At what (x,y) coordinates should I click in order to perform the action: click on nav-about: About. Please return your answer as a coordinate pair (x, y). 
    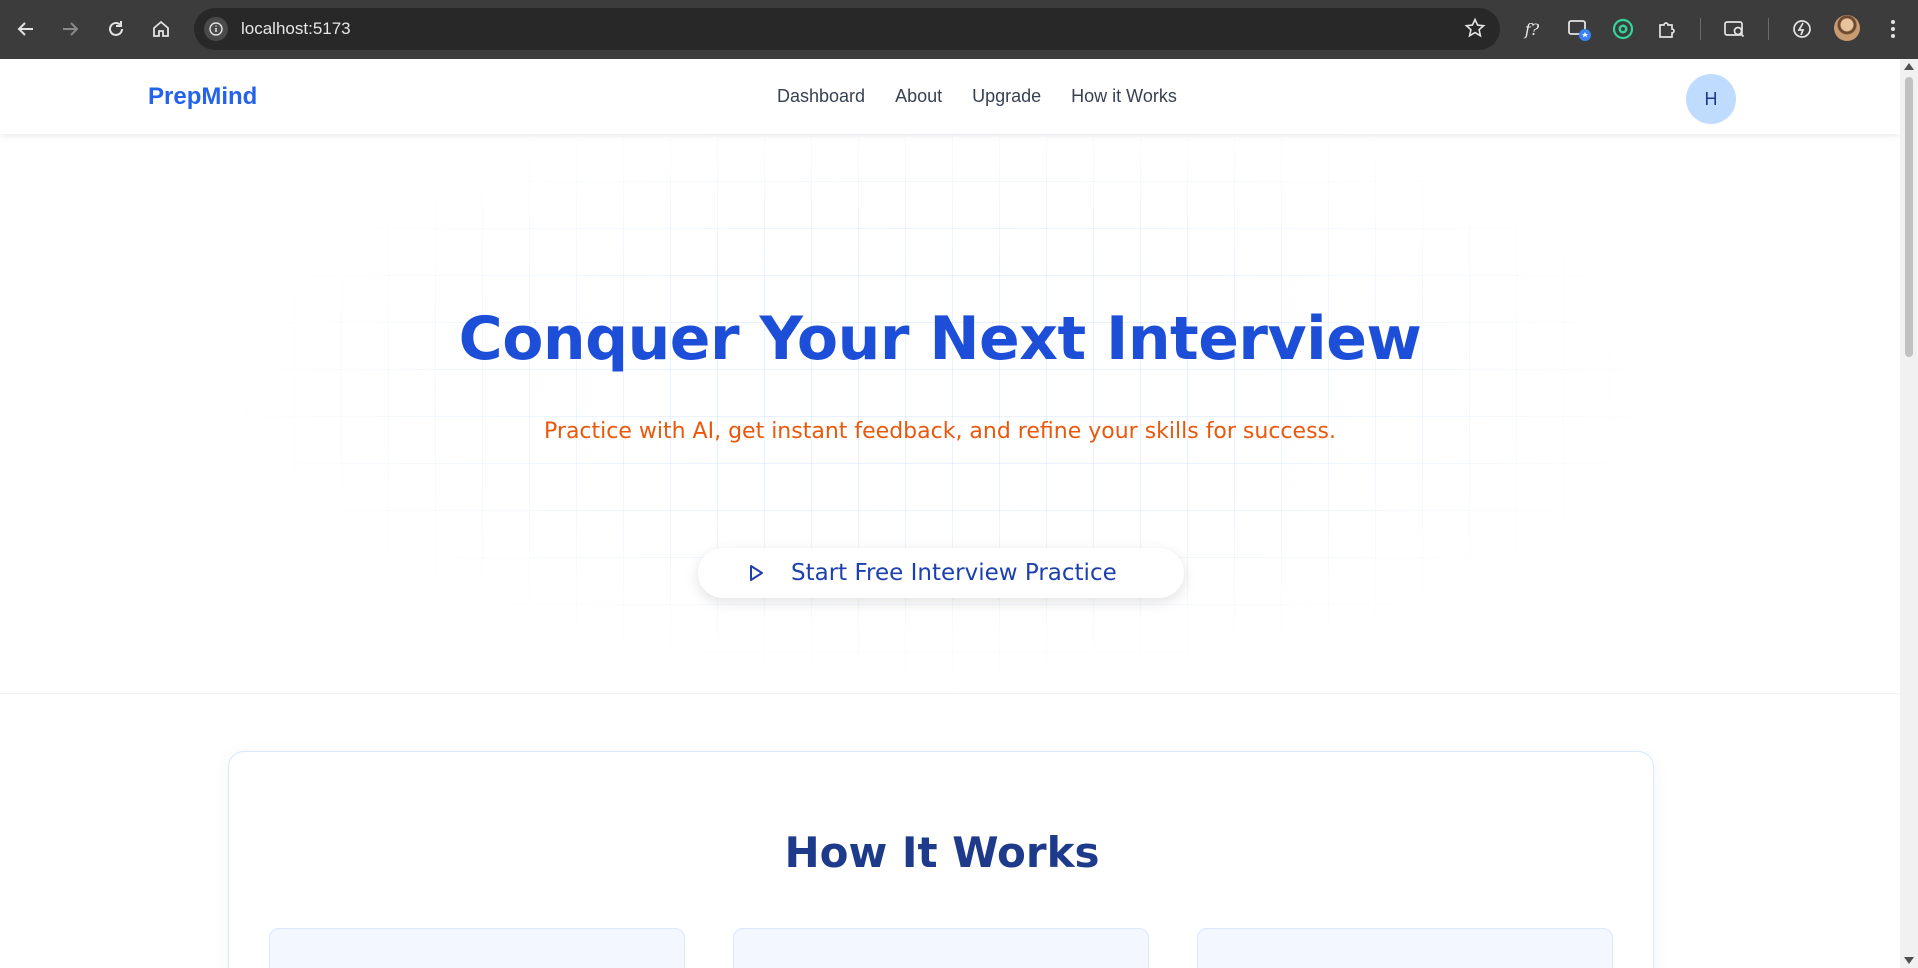
    Looking at the image, I should click on (918, 96).